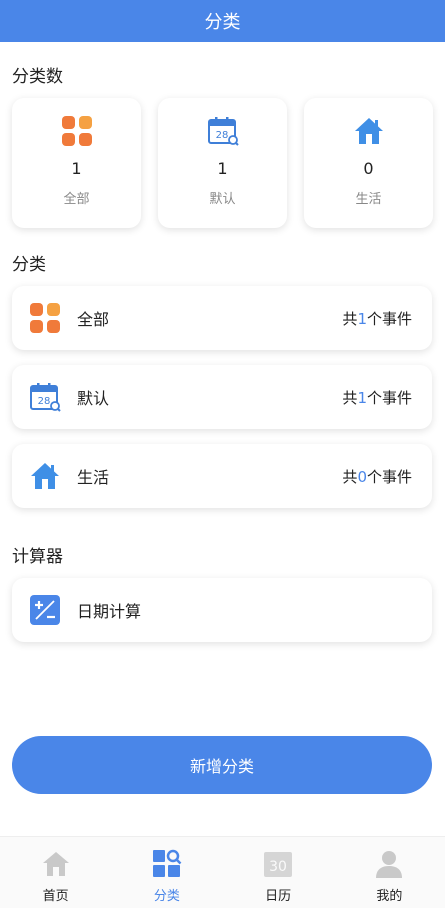 The image size is (445, 908). Describe the element at coordinates (389, 864) in the screenshot. I see `user-icon` at that location.